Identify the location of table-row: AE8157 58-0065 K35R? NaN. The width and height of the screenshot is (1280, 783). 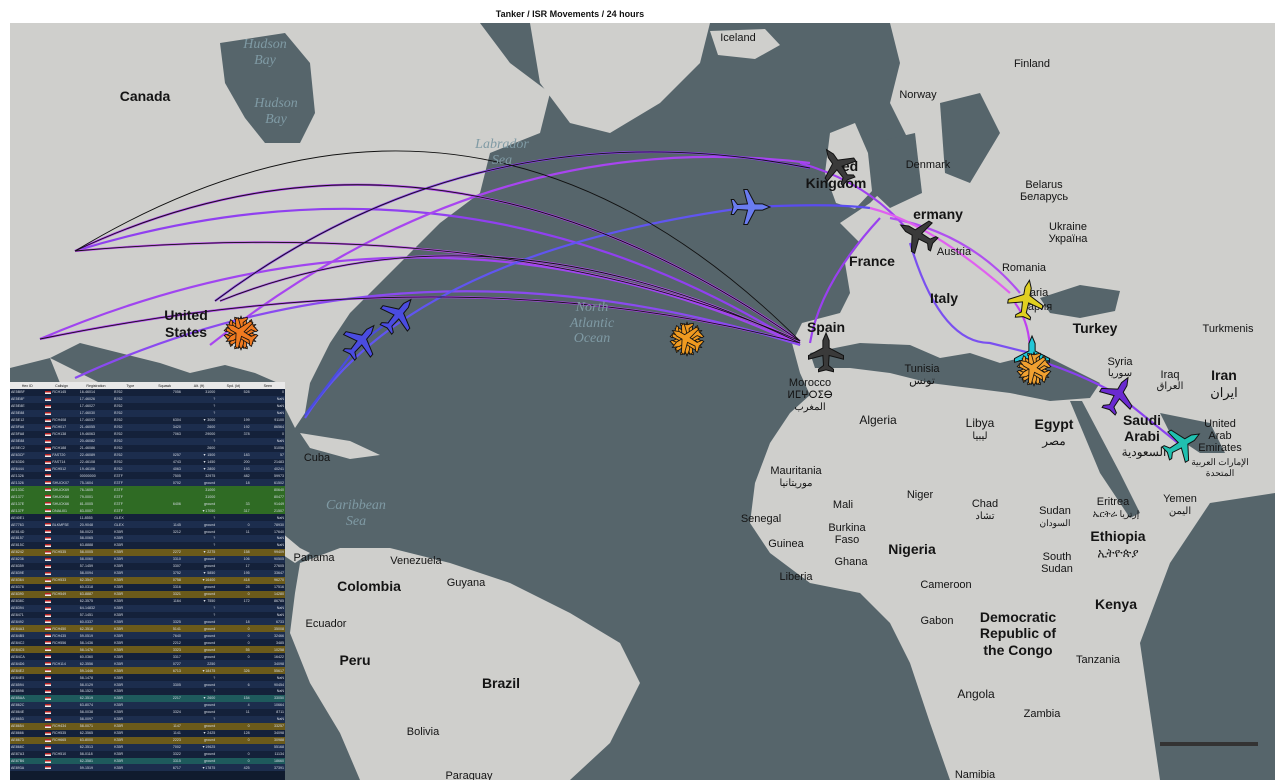
(147, 538).